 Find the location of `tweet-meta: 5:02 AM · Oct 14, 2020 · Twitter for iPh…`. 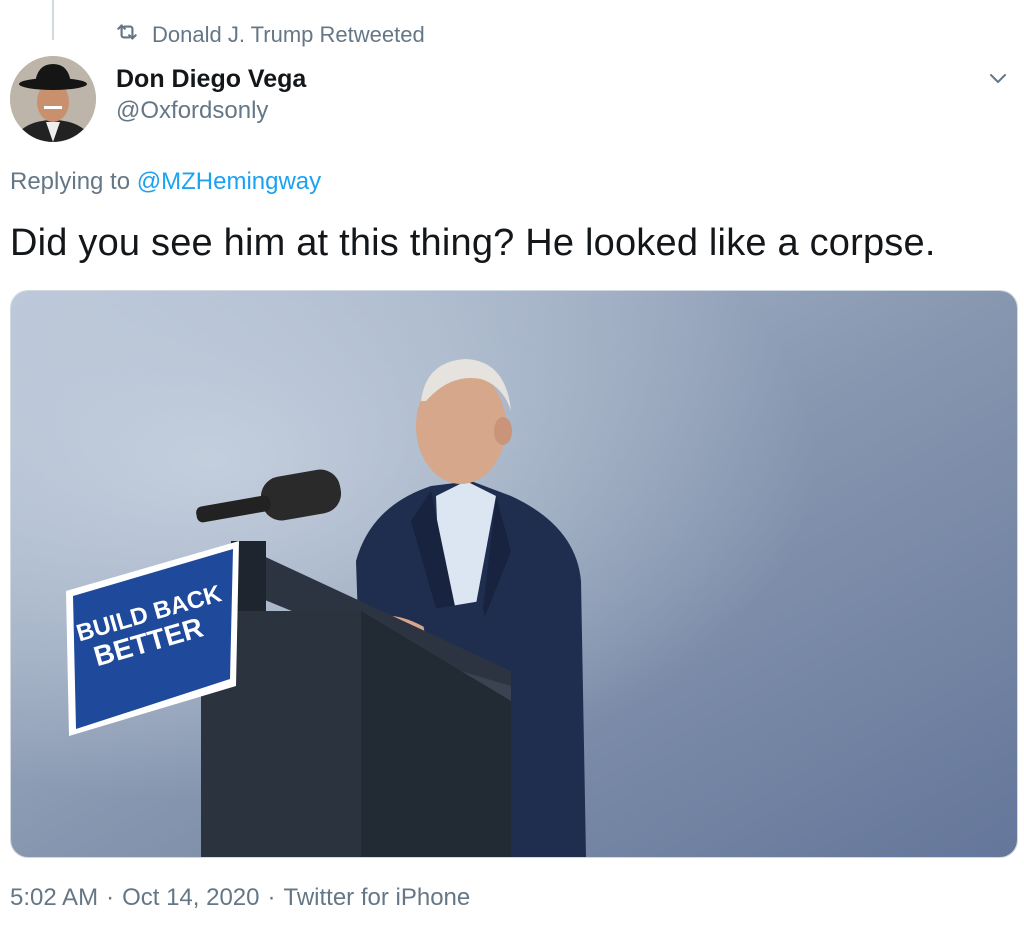

tweet-meta: 5:02 AM · Oct 14, 2020 · Twitter for iPh… is located at coordinates (240, 898).